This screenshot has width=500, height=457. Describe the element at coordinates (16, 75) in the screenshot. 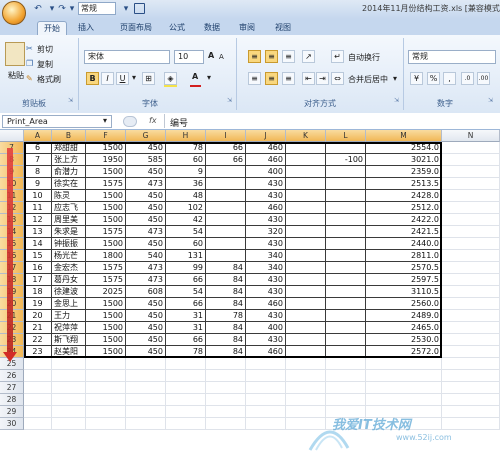

I see `paste-button: 粘贴` at that location.